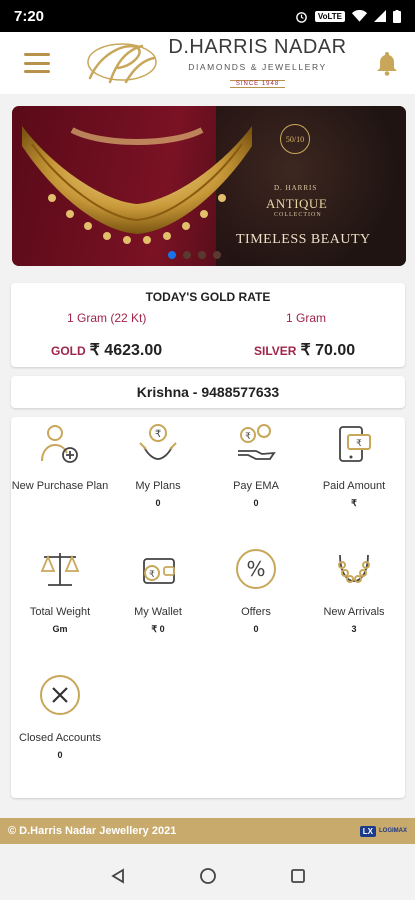 The height and width of the screenshot is (900, 415). I want to click on alarm-icon, so click(301, 17).